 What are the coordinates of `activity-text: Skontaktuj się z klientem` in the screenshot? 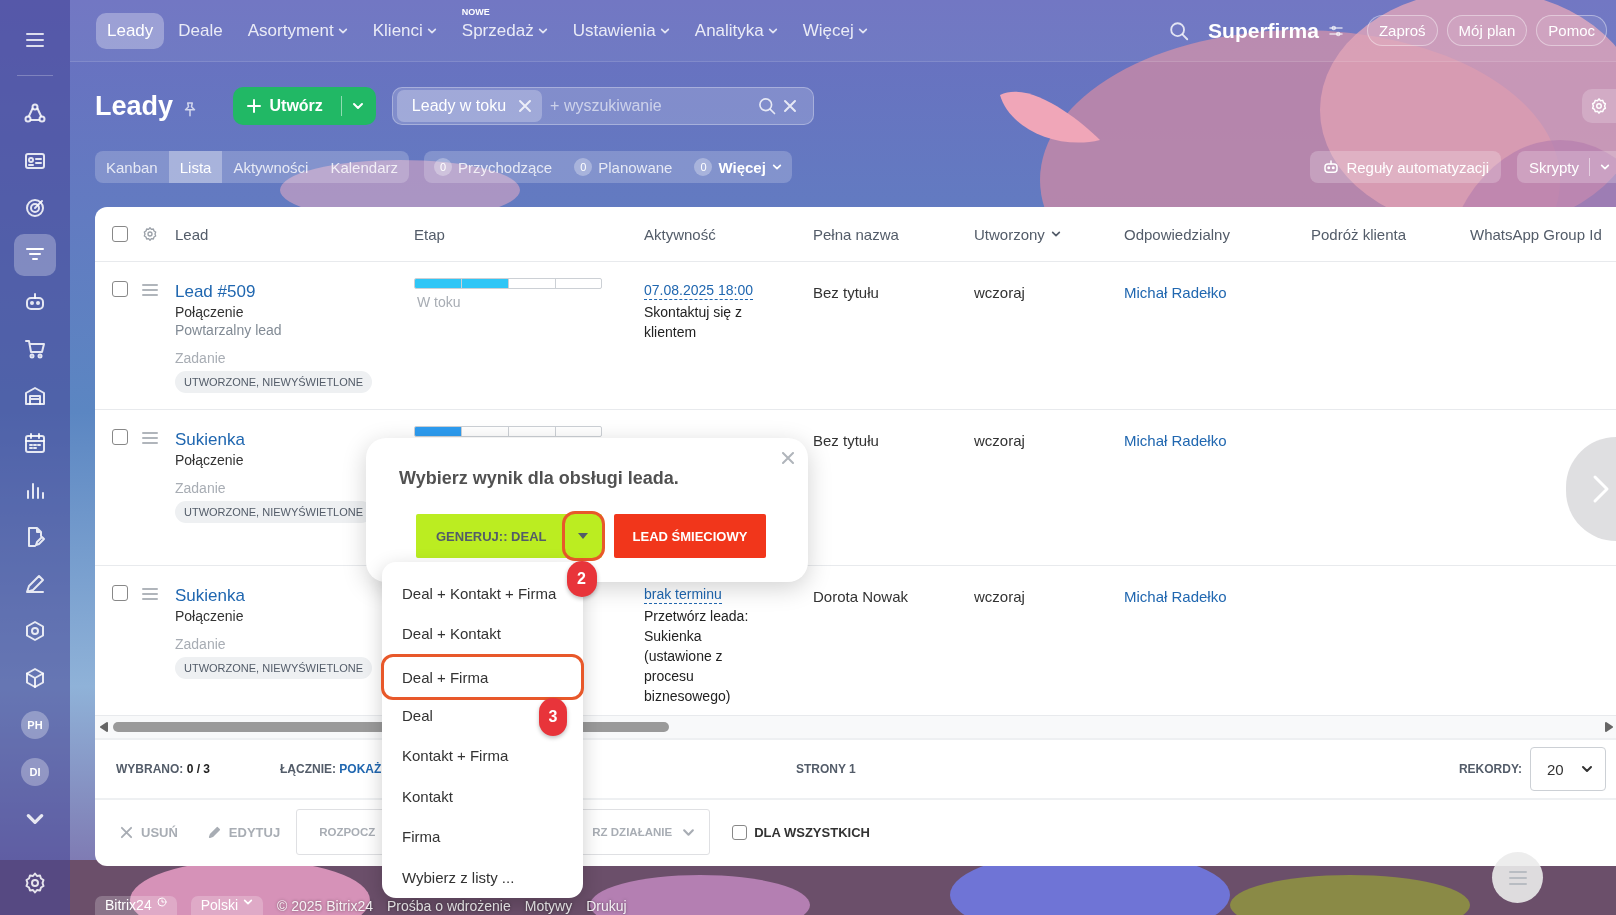 It's located at (694, 322).